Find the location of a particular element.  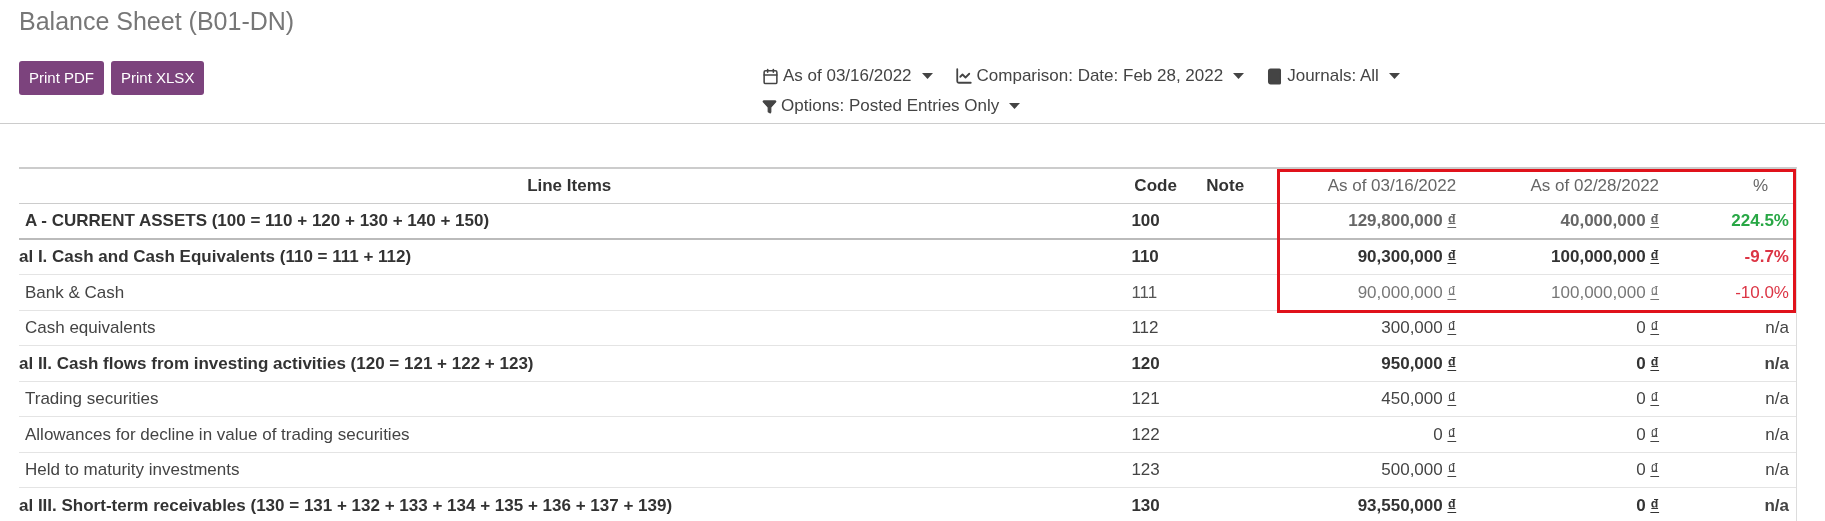

line-item-label: al I. Cash and Cash Equivalents (110 = 111 + 112) is located at coordinates (215, 256).